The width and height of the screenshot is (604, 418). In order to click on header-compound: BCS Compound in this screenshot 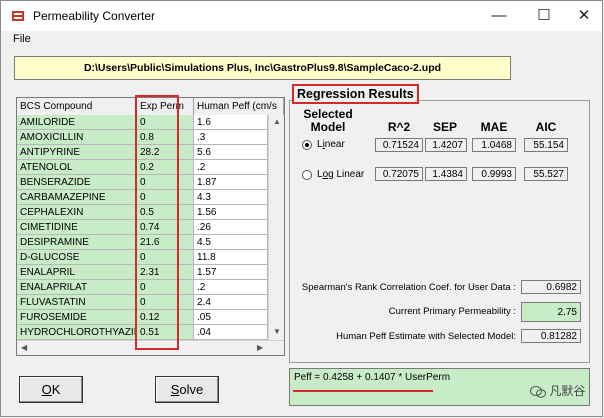, I will do `click(77, 106)`.